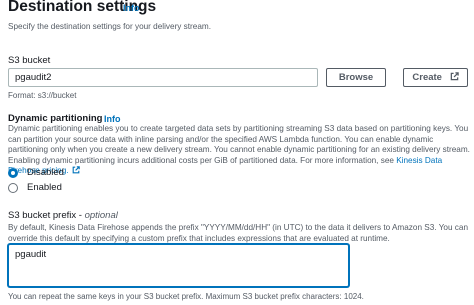  Describe the element at coordinates (55, 118) in the screenshot. I see `dynamic-partitioning-label: Dynamic partitioning` at that location.